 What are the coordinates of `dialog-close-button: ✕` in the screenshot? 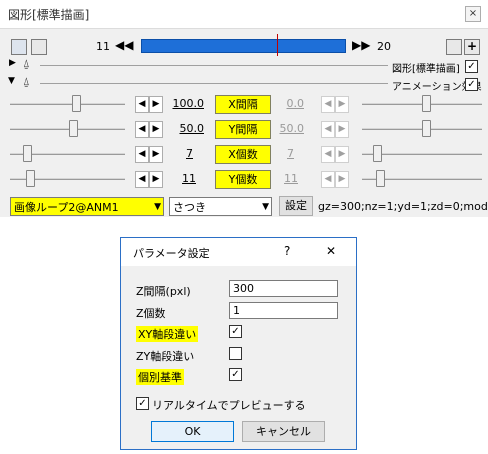 It's located at (331, 251).